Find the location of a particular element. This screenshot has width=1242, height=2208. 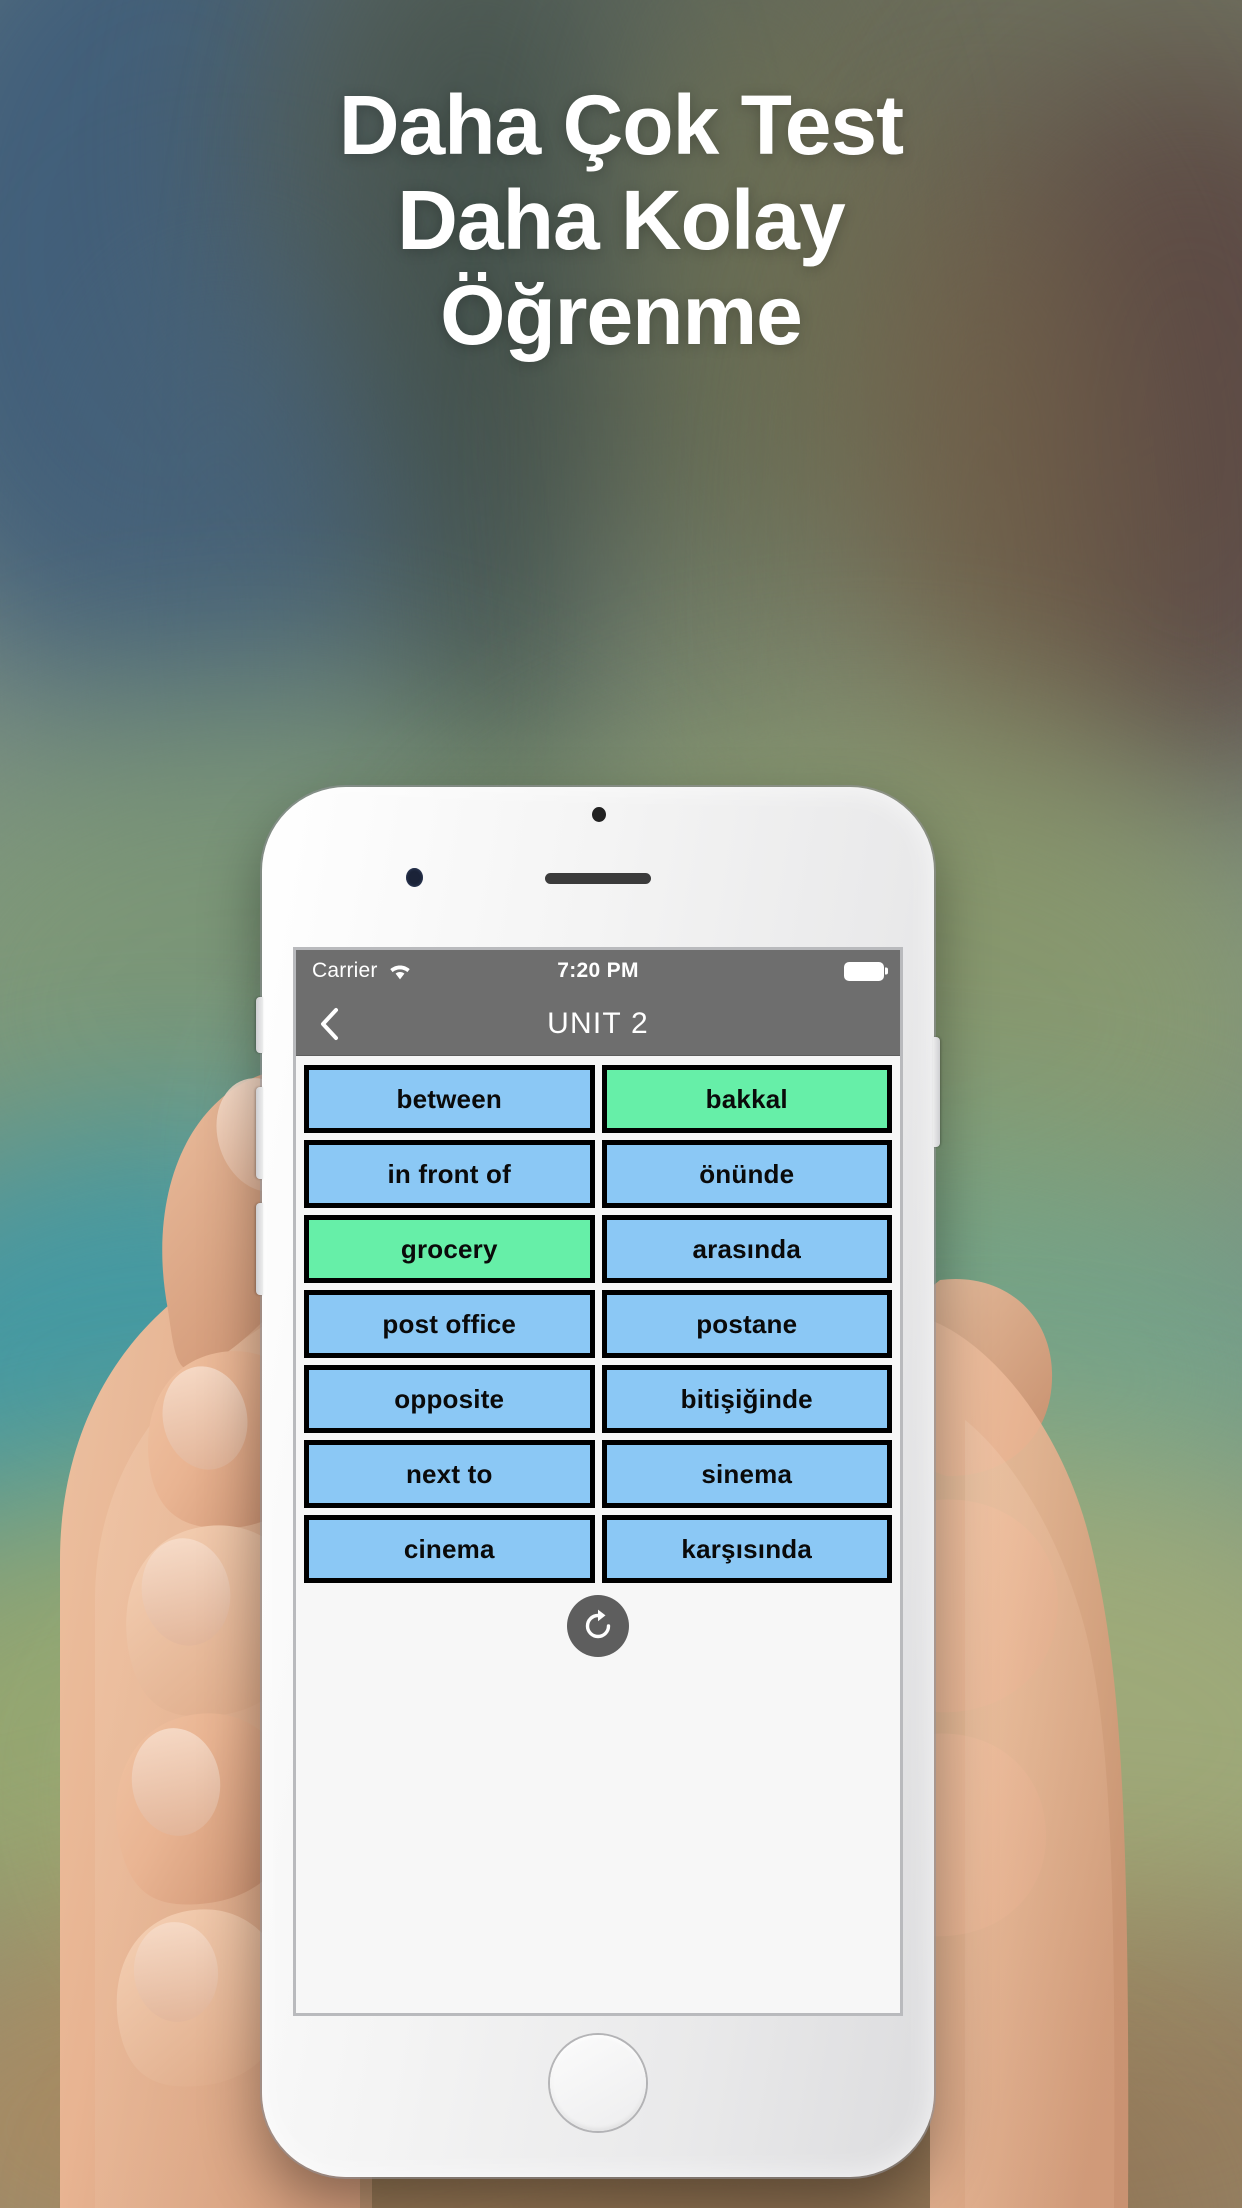

status-bar-left: Carrier is located at coordinates (362, 971).